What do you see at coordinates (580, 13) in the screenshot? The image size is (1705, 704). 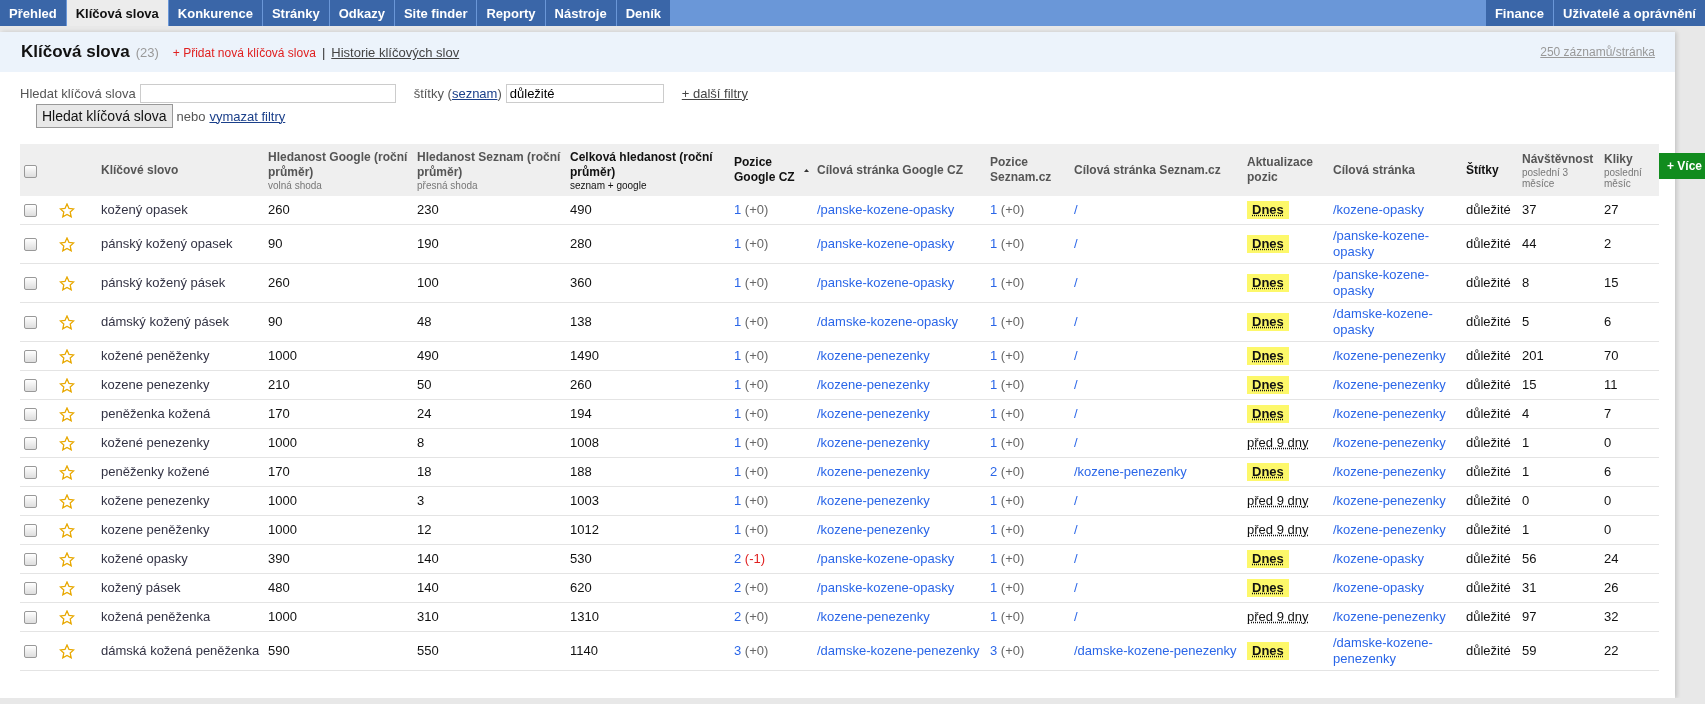 I see `nav-tab: Nástroje` at bounding box center [580, 13].